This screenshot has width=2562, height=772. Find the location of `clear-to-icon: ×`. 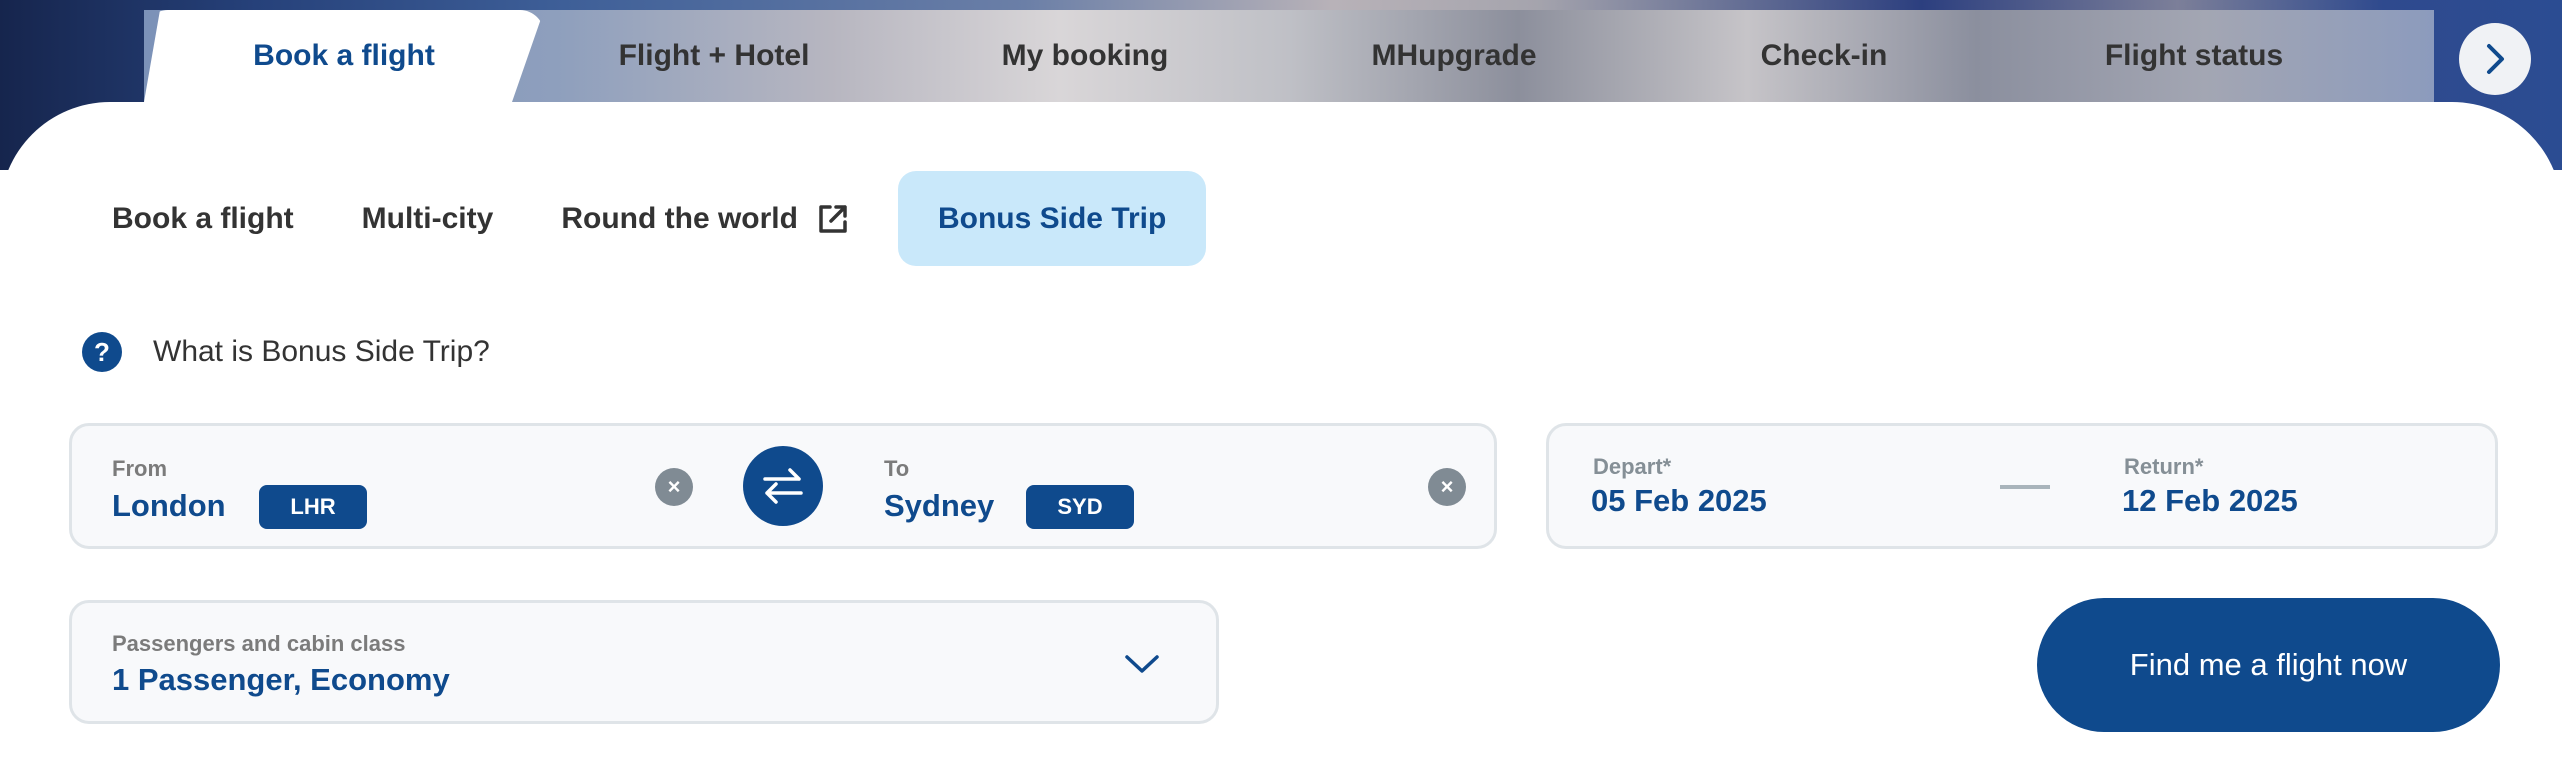

clear-to-icon: × is located at coordinates (1447, 487).